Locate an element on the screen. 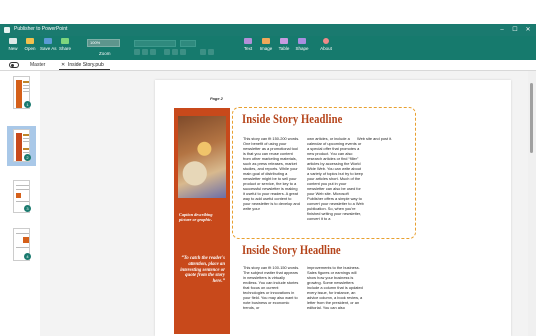 The height and width of the screenshot is (336, 536). vertical-scrollbar is located at coordinates (532, 203).